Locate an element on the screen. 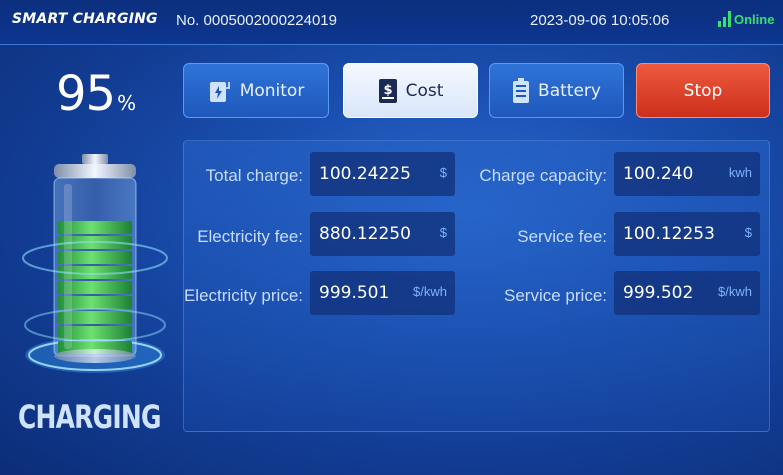 The image size is (783, 475). connection-status-label: Online is located at coordinates (754, 19).